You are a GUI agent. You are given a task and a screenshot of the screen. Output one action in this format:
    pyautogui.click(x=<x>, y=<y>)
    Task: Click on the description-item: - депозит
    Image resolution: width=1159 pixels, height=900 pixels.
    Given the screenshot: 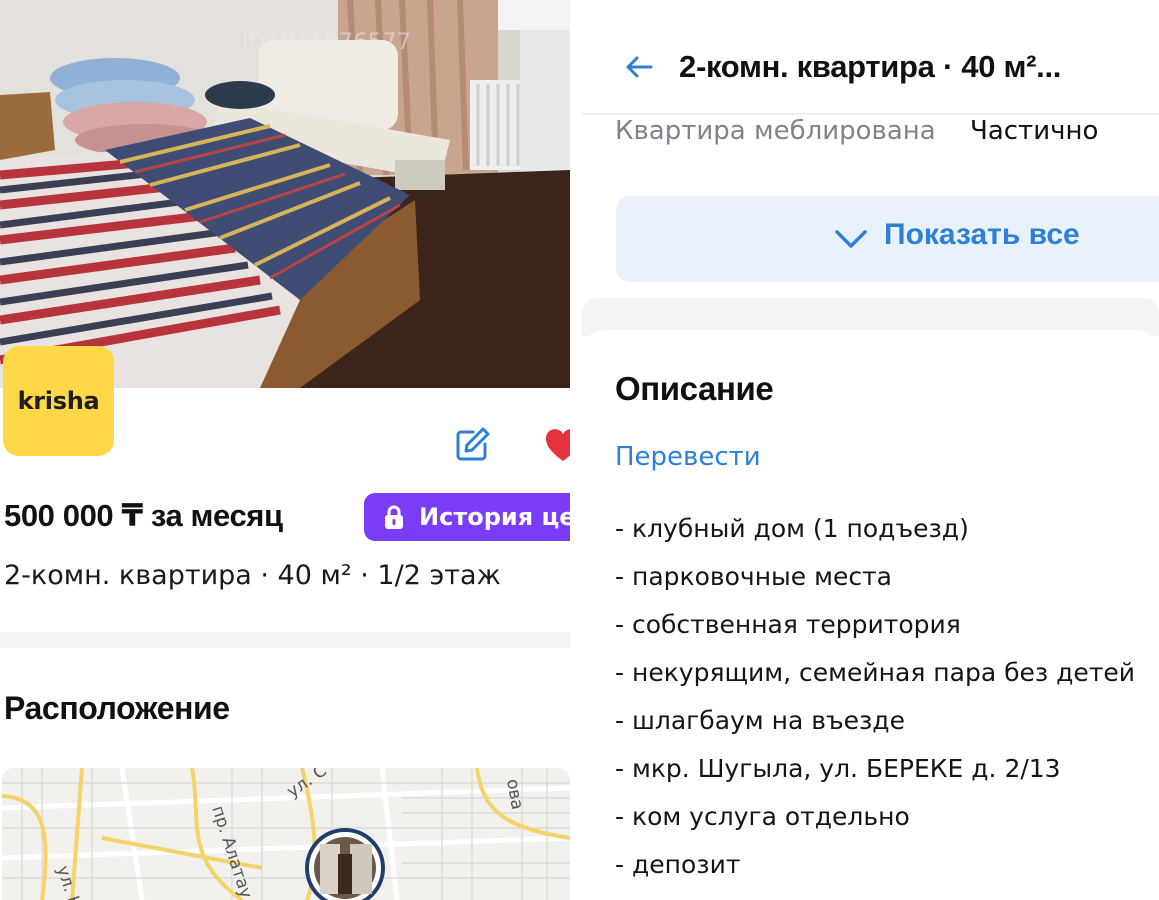 What is the action you would take?
    pyautogui.click(x=678, y=864)
    